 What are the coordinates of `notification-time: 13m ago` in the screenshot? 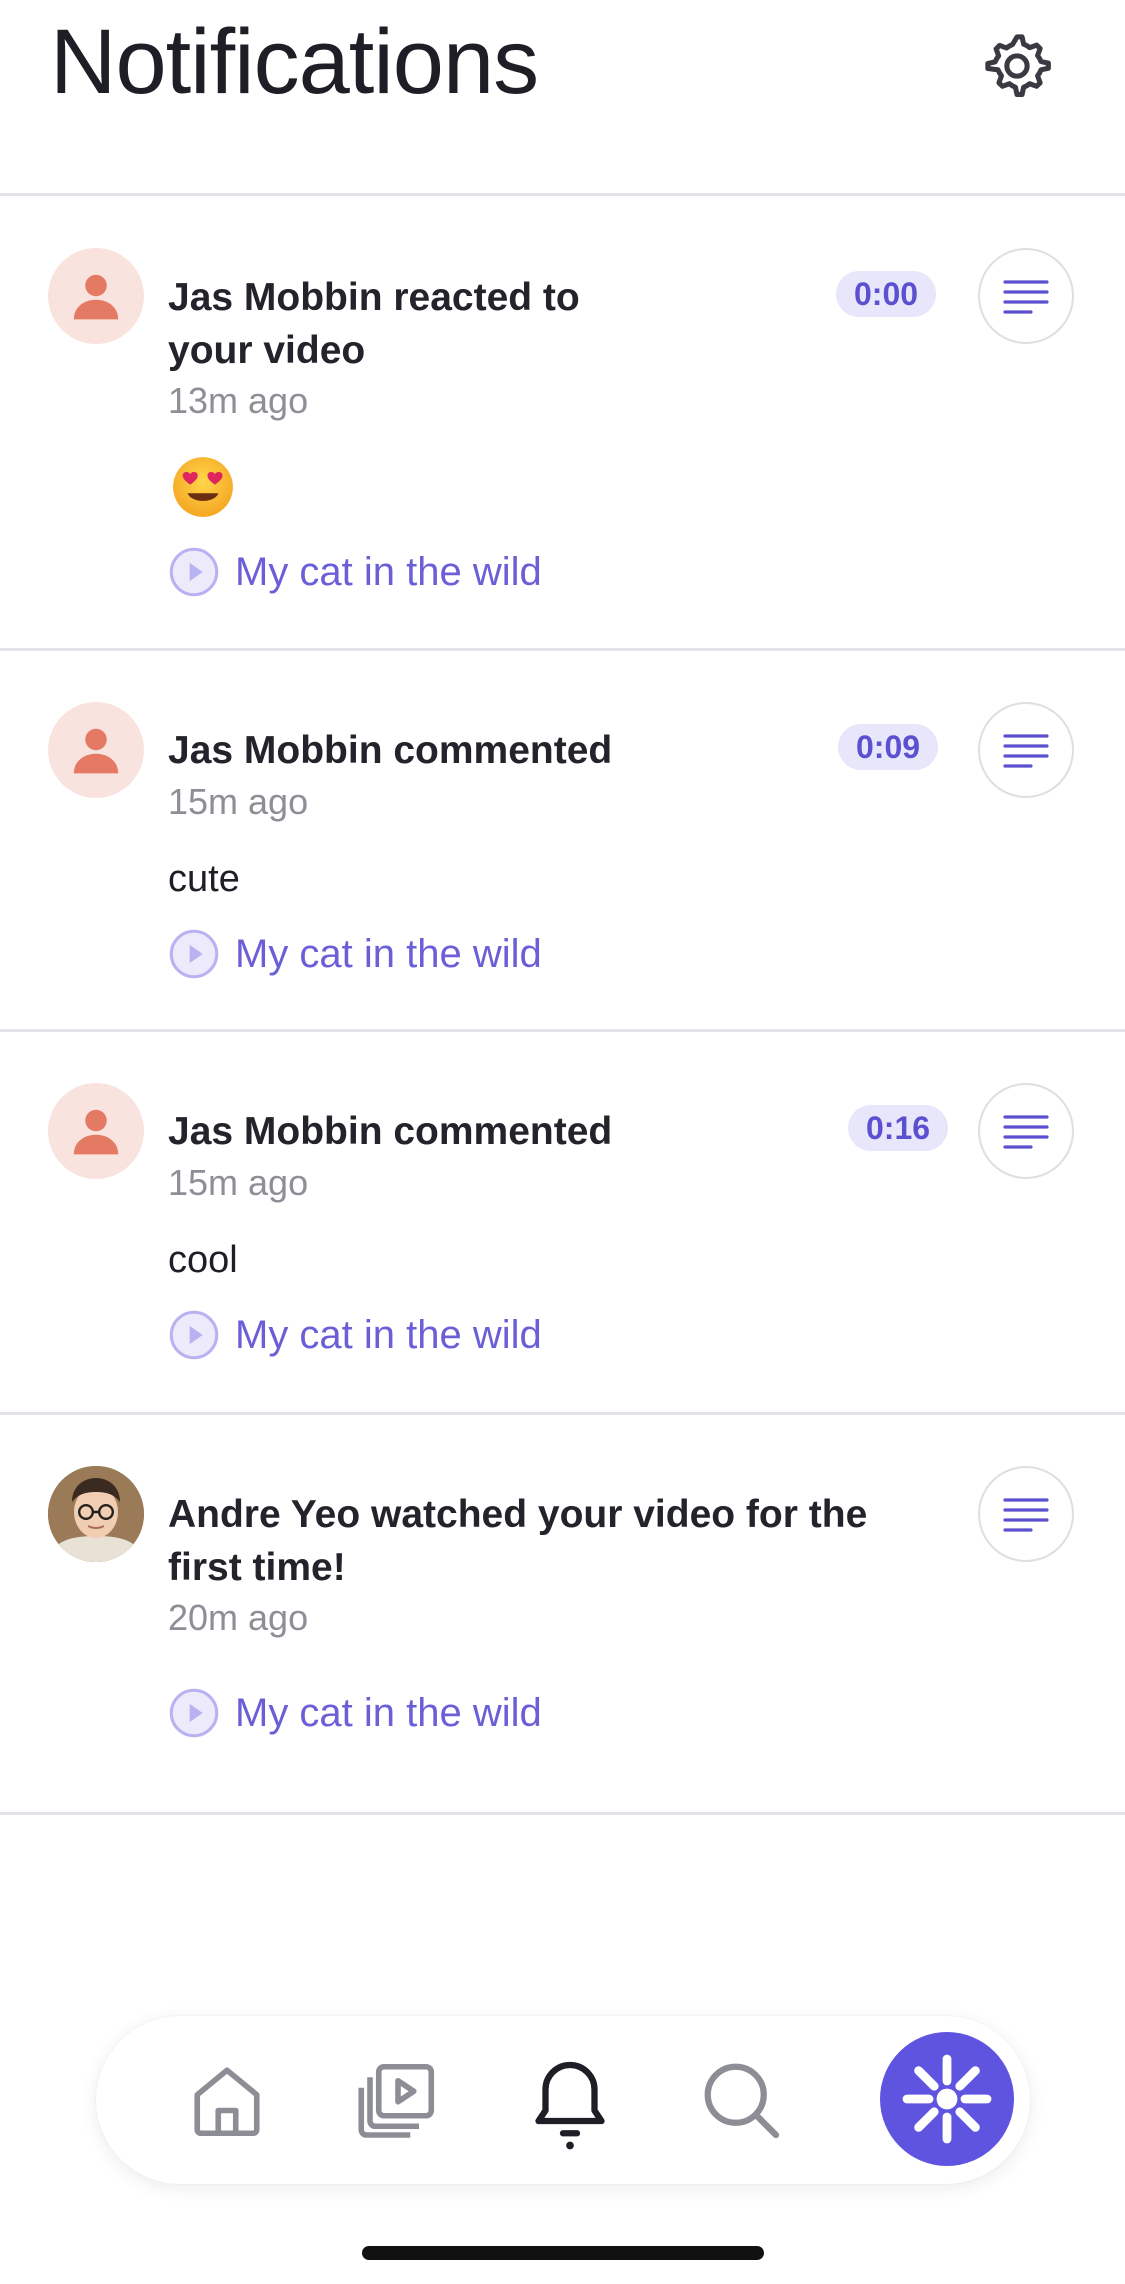 It's located at (238, 400).